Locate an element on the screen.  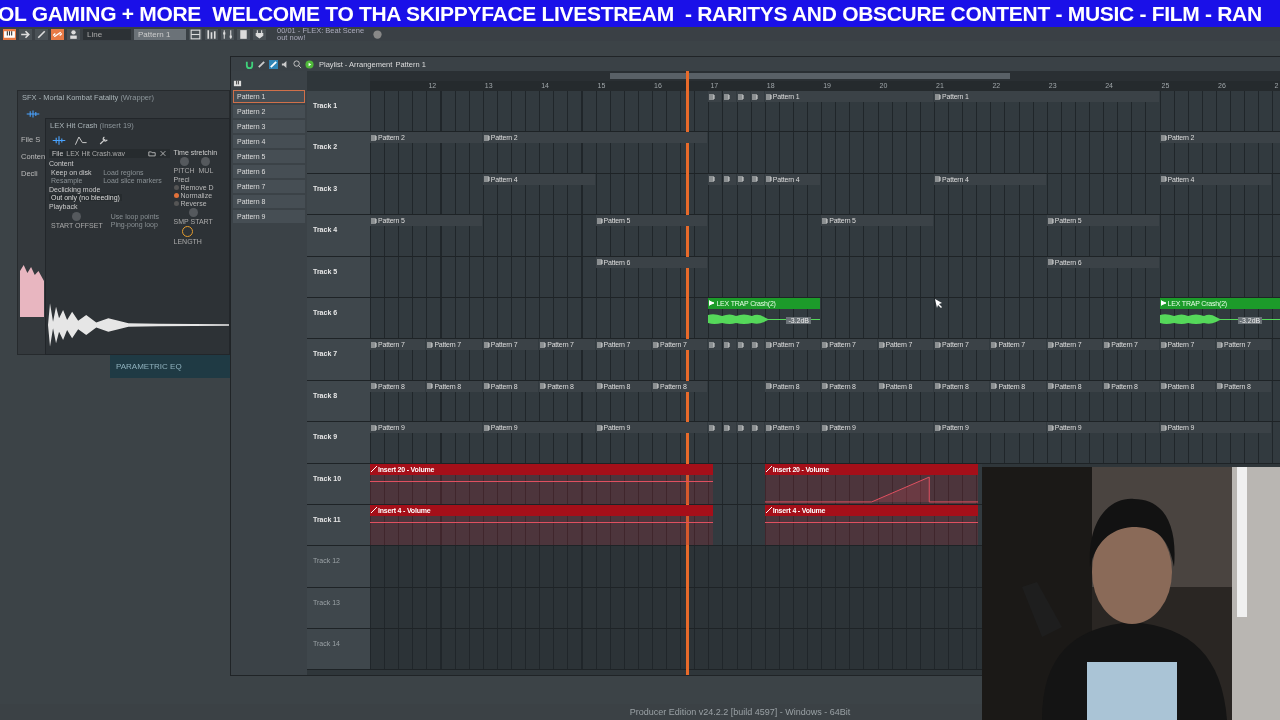
grid-icon is located at coordinates (195, 34).